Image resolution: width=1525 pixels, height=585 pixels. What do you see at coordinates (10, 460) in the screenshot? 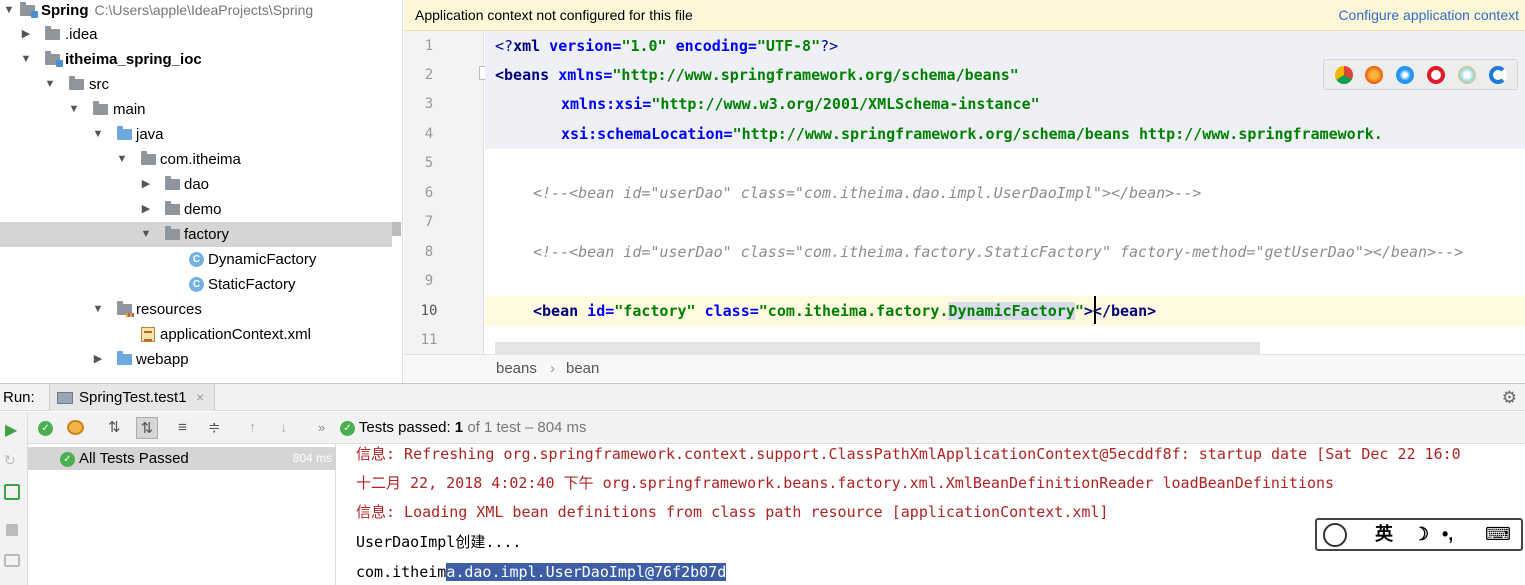
I see `rerun-failed-icon: ↻` at bounding box center [10, 460].